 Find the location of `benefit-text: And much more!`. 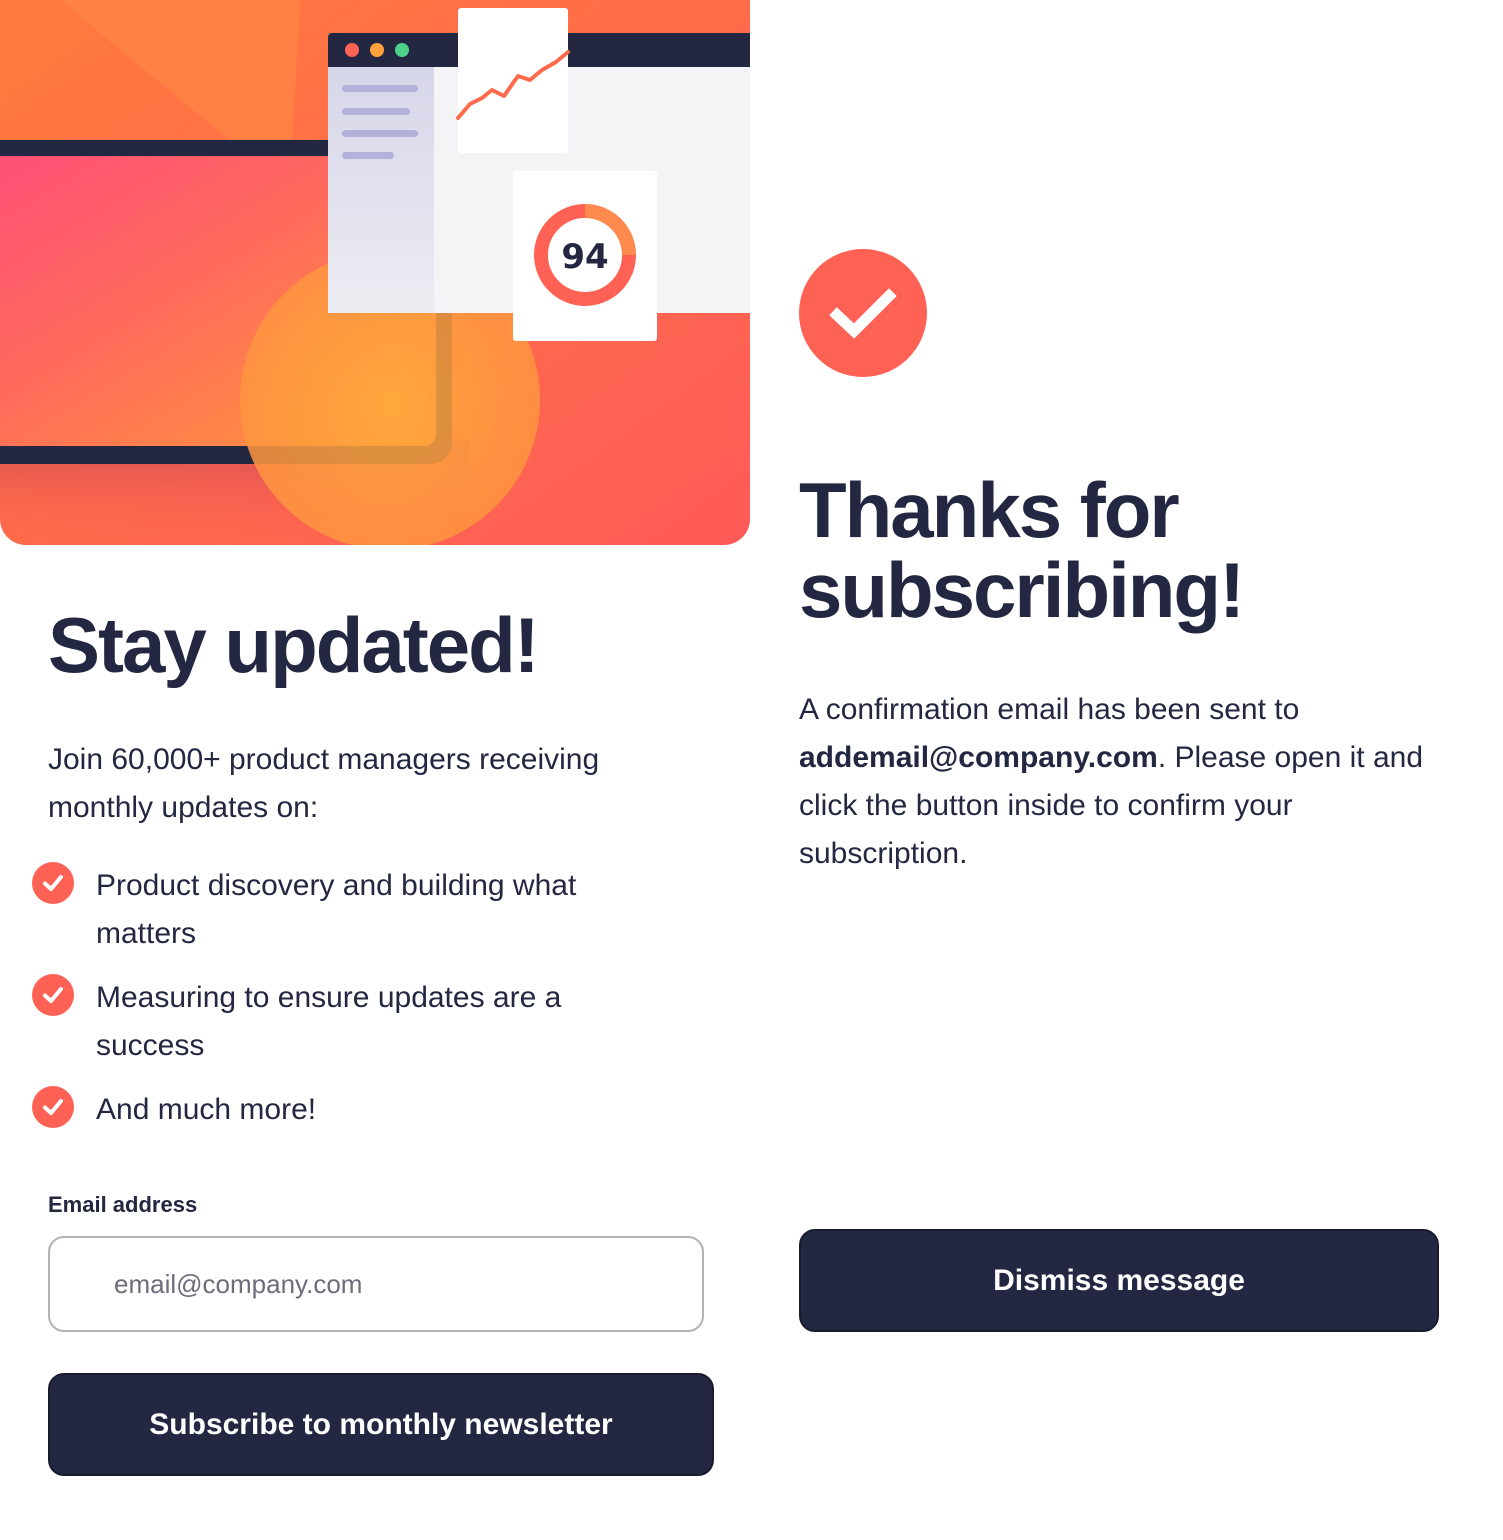

benefit-text: And much more! is located at coordinates (206, 1109).